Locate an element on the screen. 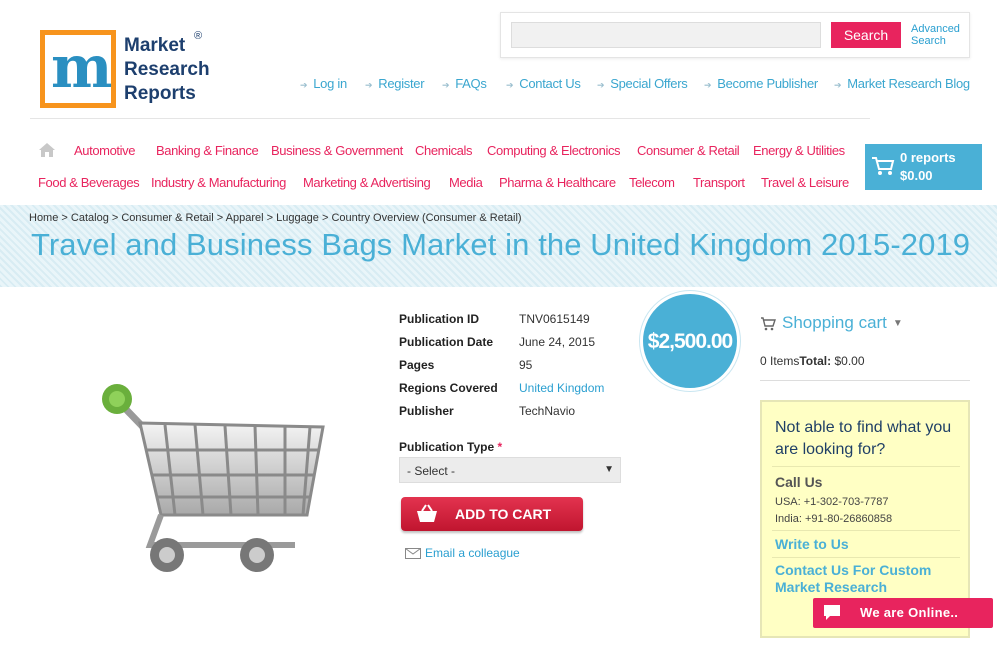 The height and width of the screenshot is (650, 997). region-link: United Kingdom is located at coordinates (561, 388).